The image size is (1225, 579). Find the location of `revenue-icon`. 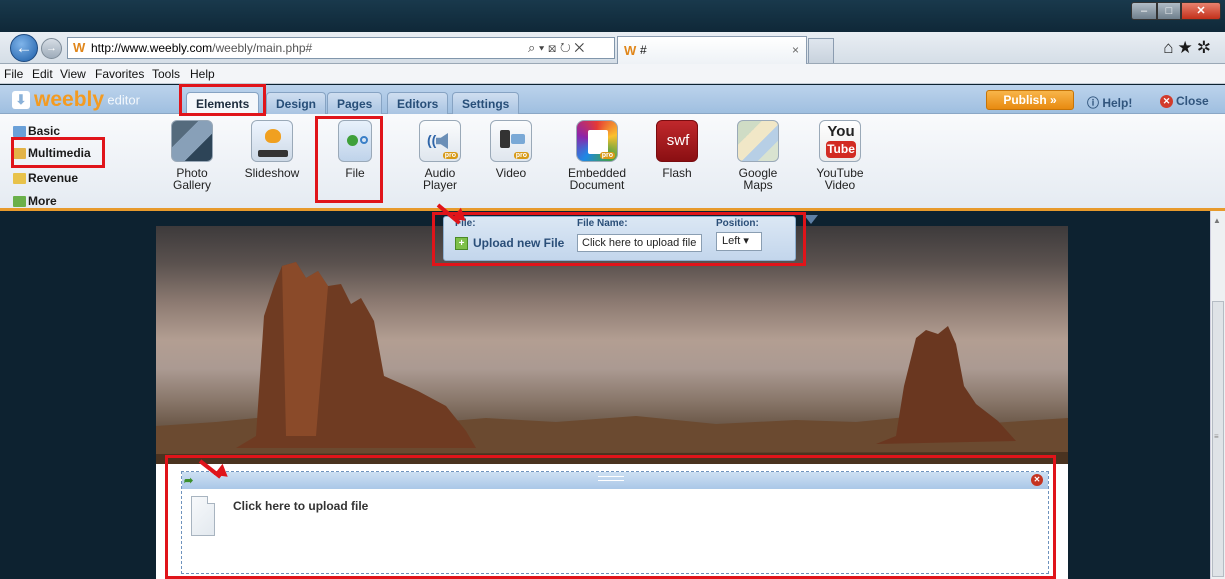

revenue-icon is located at coordinates (19, 179).